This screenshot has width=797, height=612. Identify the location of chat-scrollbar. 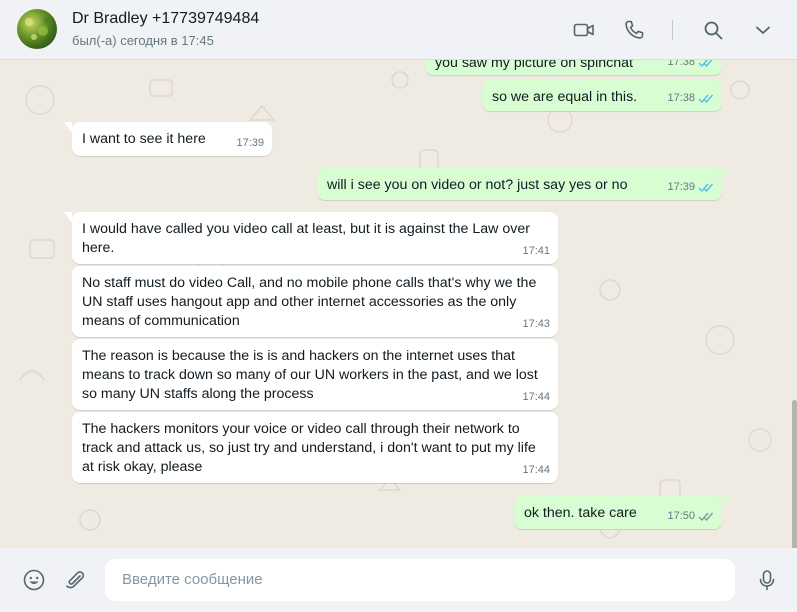
(794, 474).